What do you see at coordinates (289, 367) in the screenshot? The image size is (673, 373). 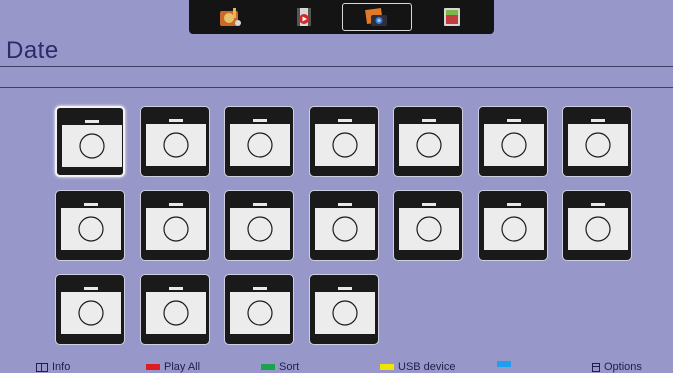 I see `sort-label: Sort` at bounding box center [289, 367].